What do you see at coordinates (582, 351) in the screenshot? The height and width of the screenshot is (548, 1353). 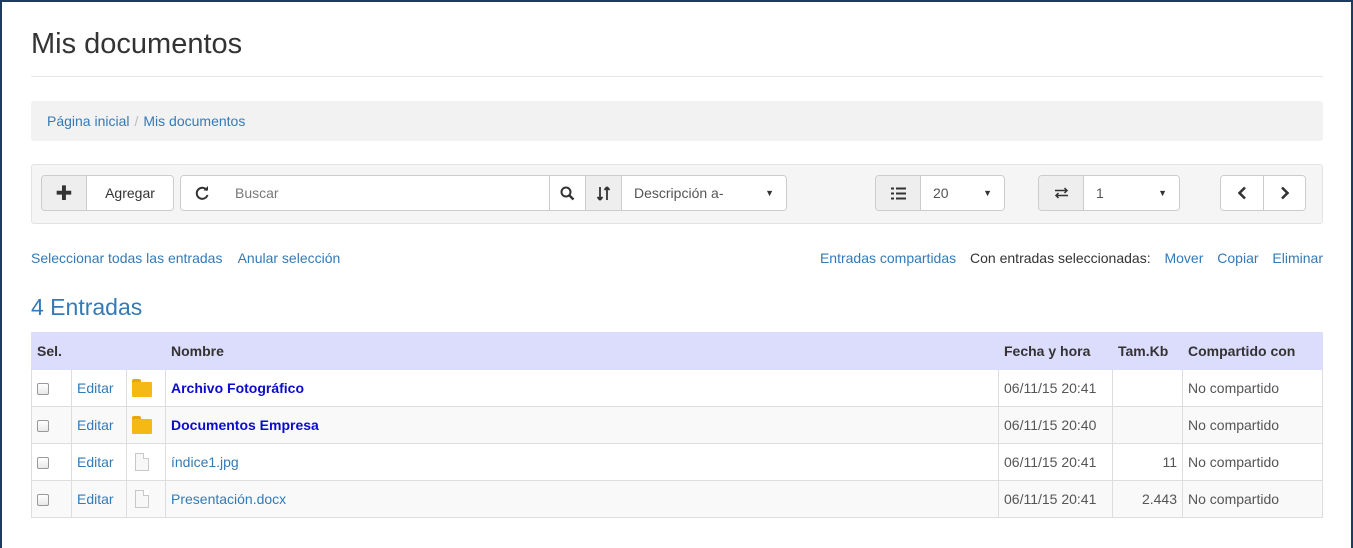 I see `column-name: Nombre` at bounding box center [582, 351].